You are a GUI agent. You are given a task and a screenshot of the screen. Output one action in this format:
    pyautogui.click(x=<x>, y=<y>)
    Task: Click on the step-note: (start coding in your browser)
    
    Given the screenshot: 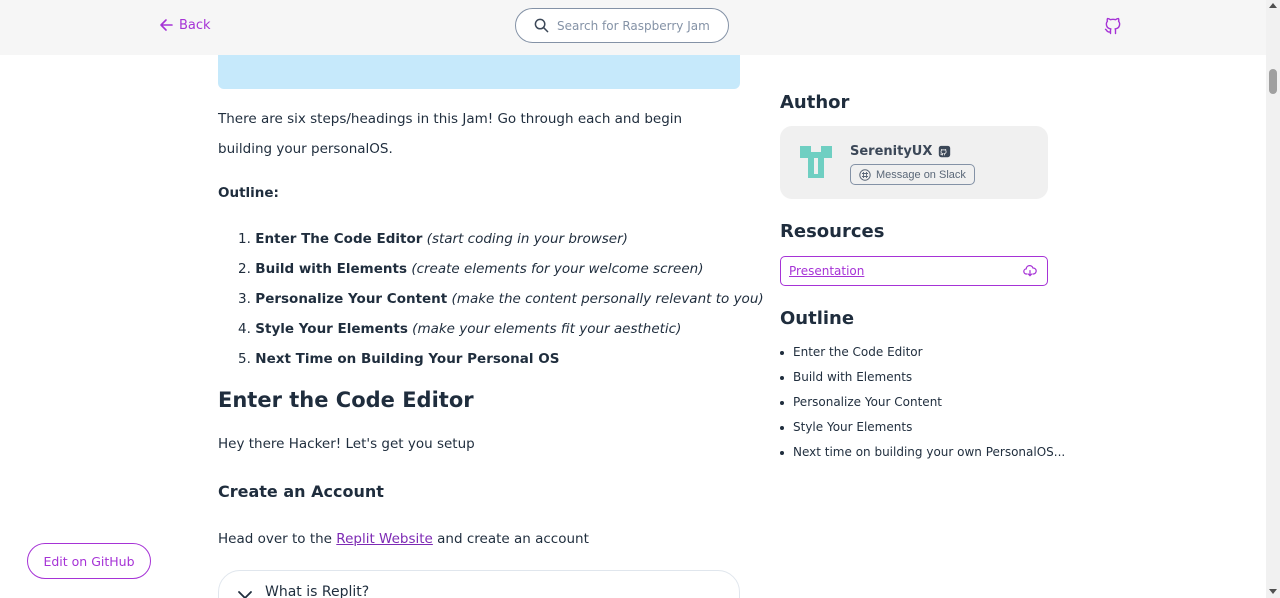 What is the action you would take?
    pyautogui.click(x=527, y=239)
    